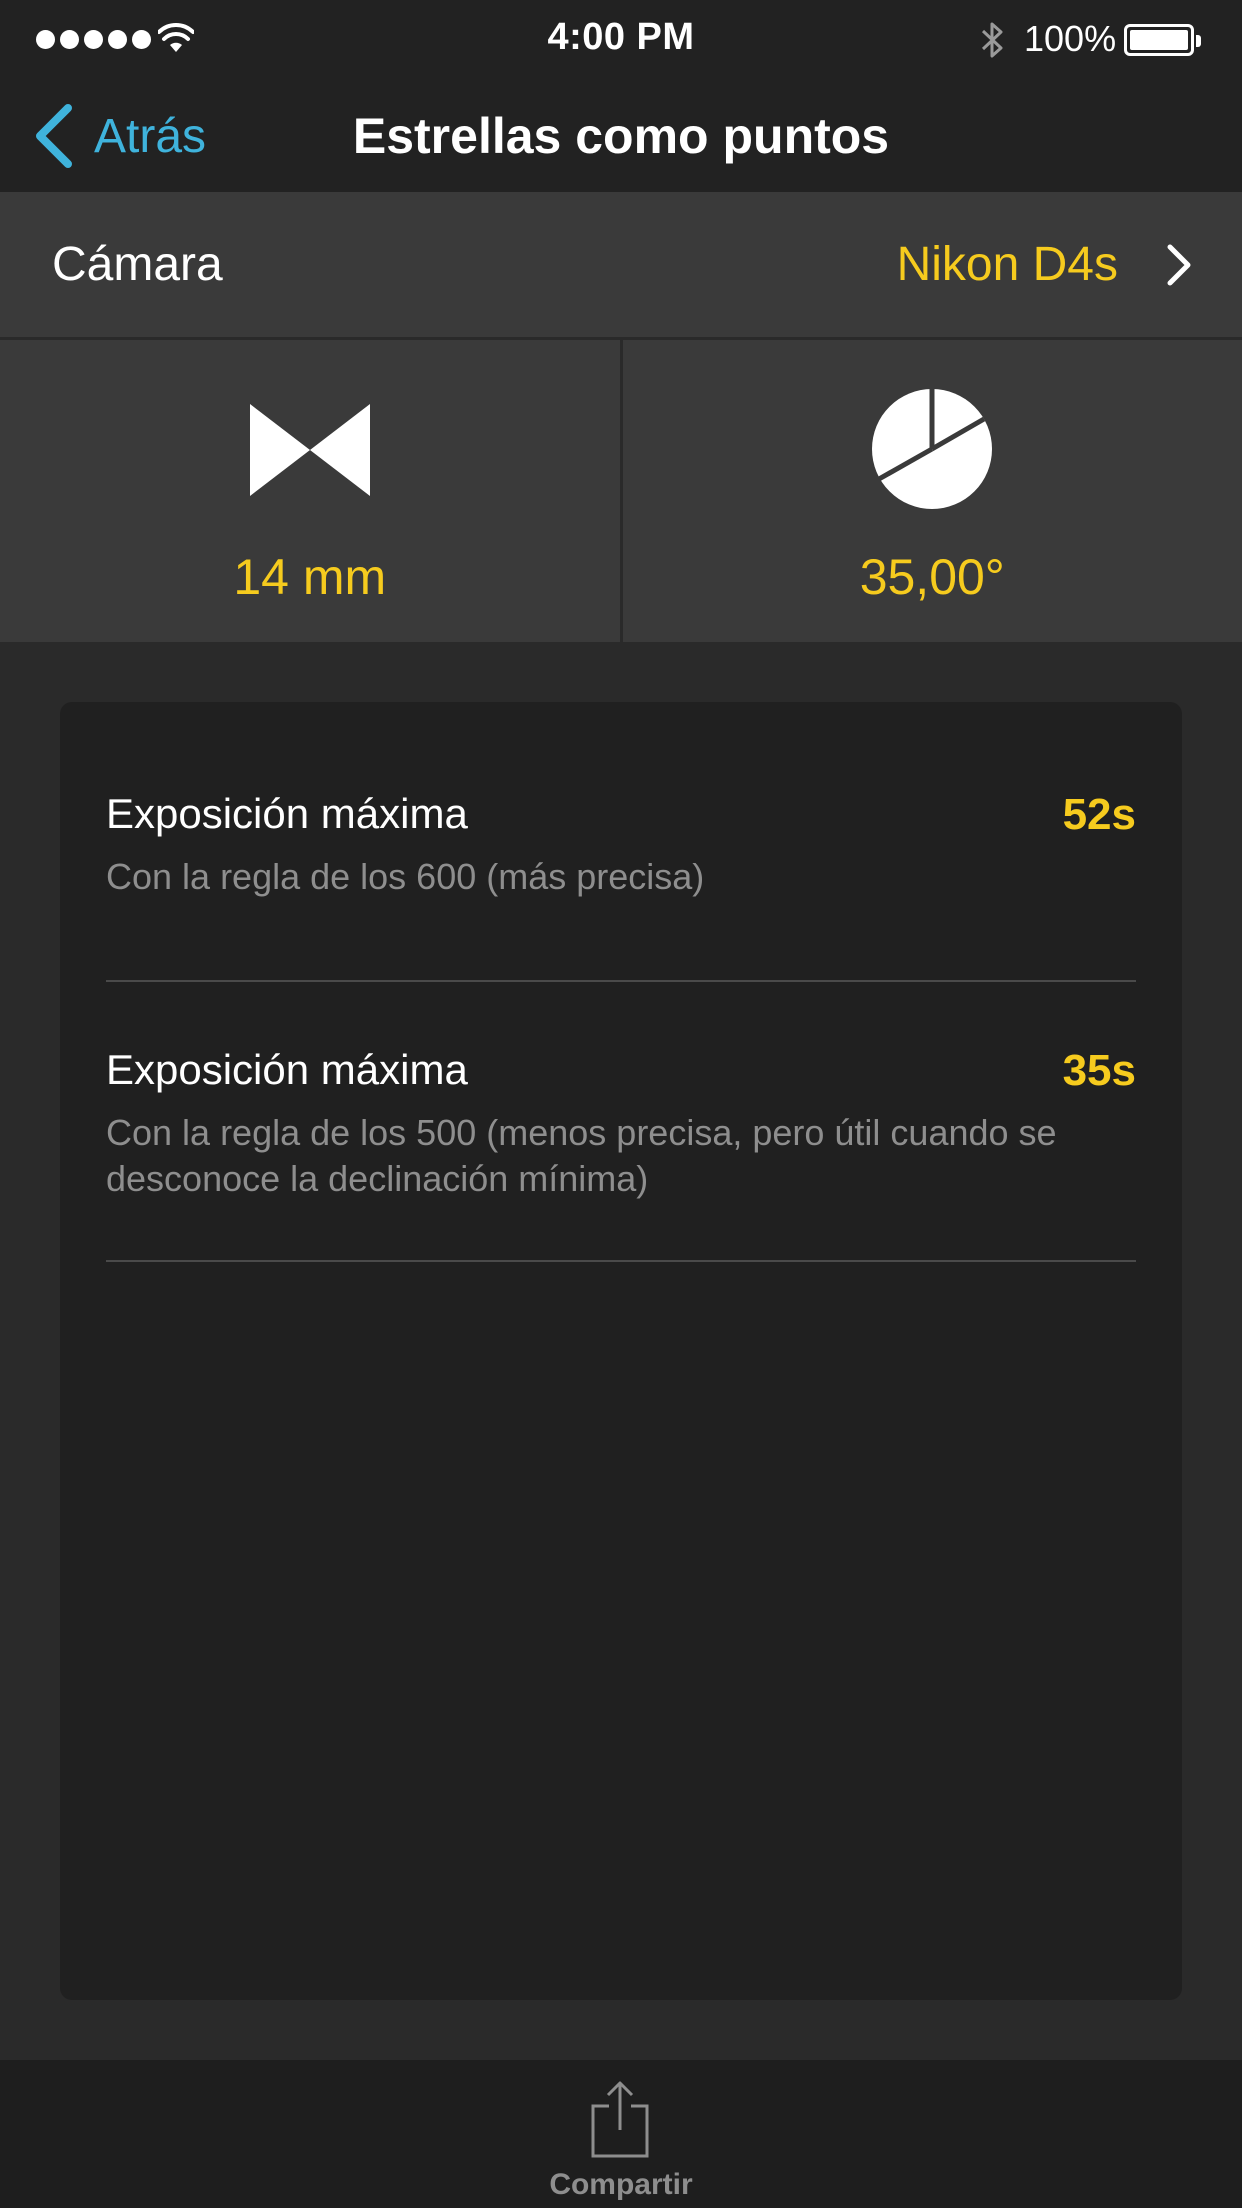 This screenshot has width=1242, height=2208. What do you see at coordinates (309, 450) in the screenshot?
I see `focal-length-icon` at bounding box center [309, 450].